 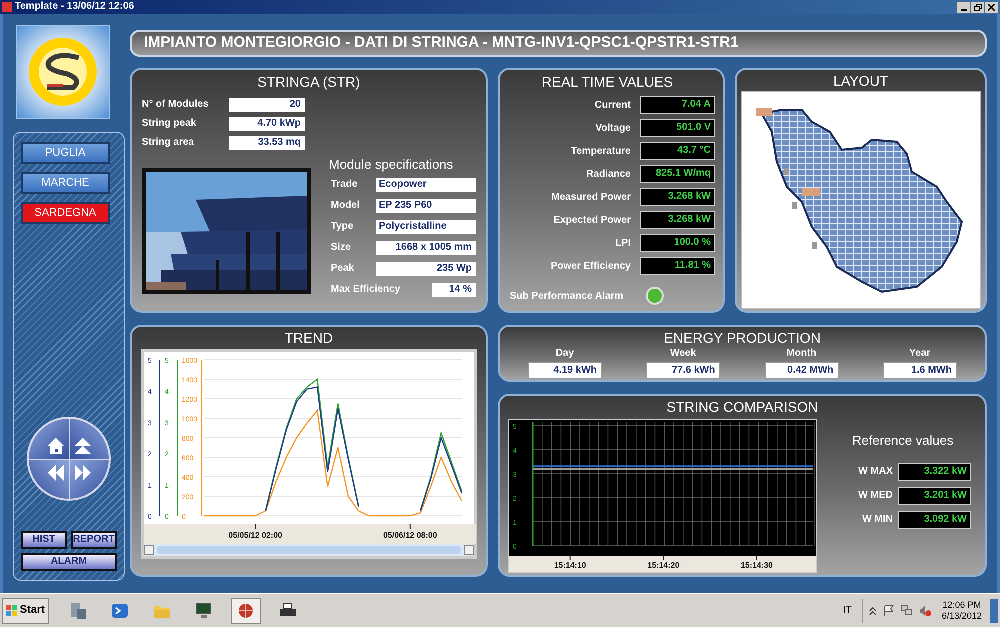 What do you see at coordinates (934, 471) in the screenshot?
I see `value-display: 3.322 kW` at bounding box center [934, 471].